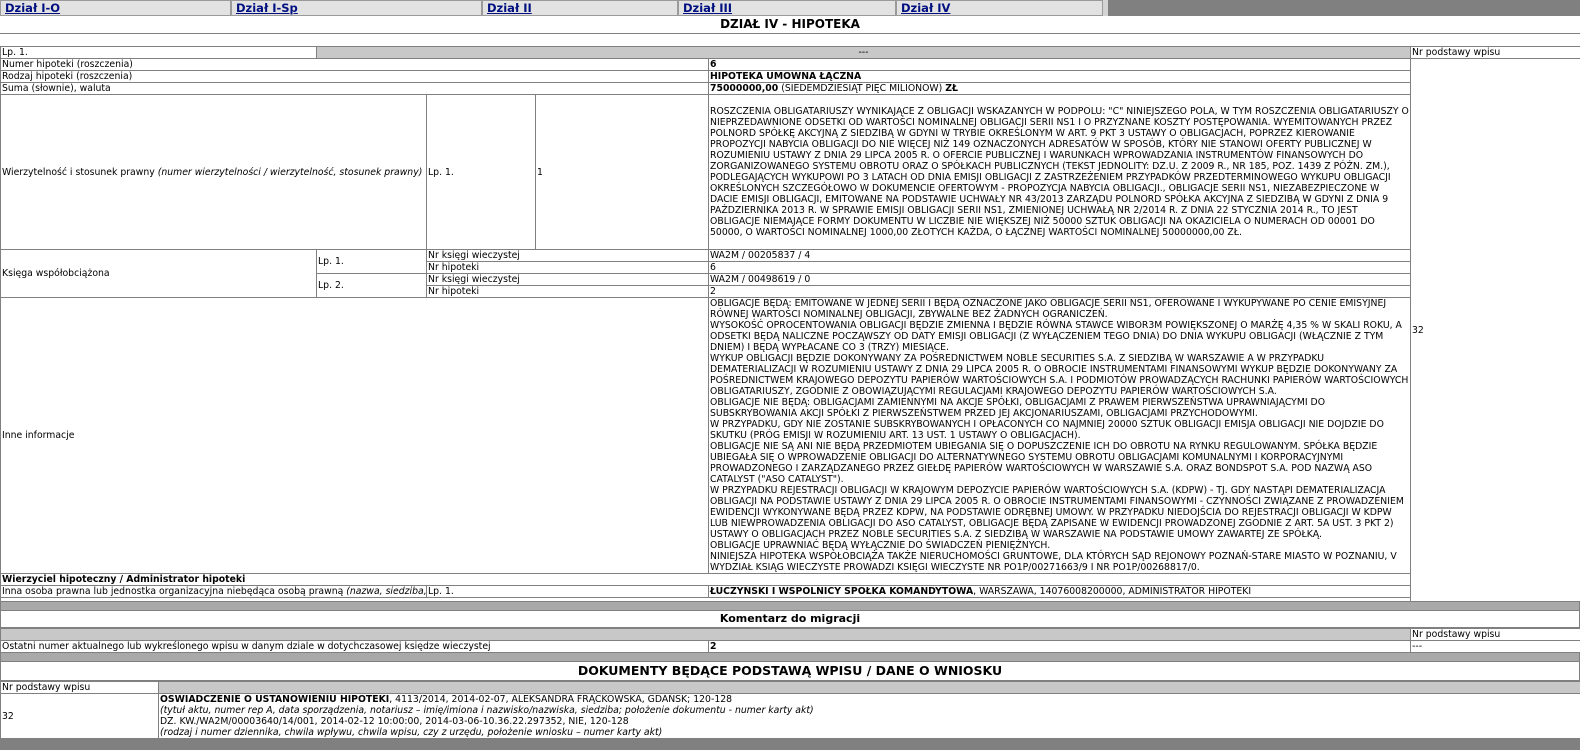  I want to click on mortgage-sum-label: Suma (słownie), waluta, so click(354, 88).